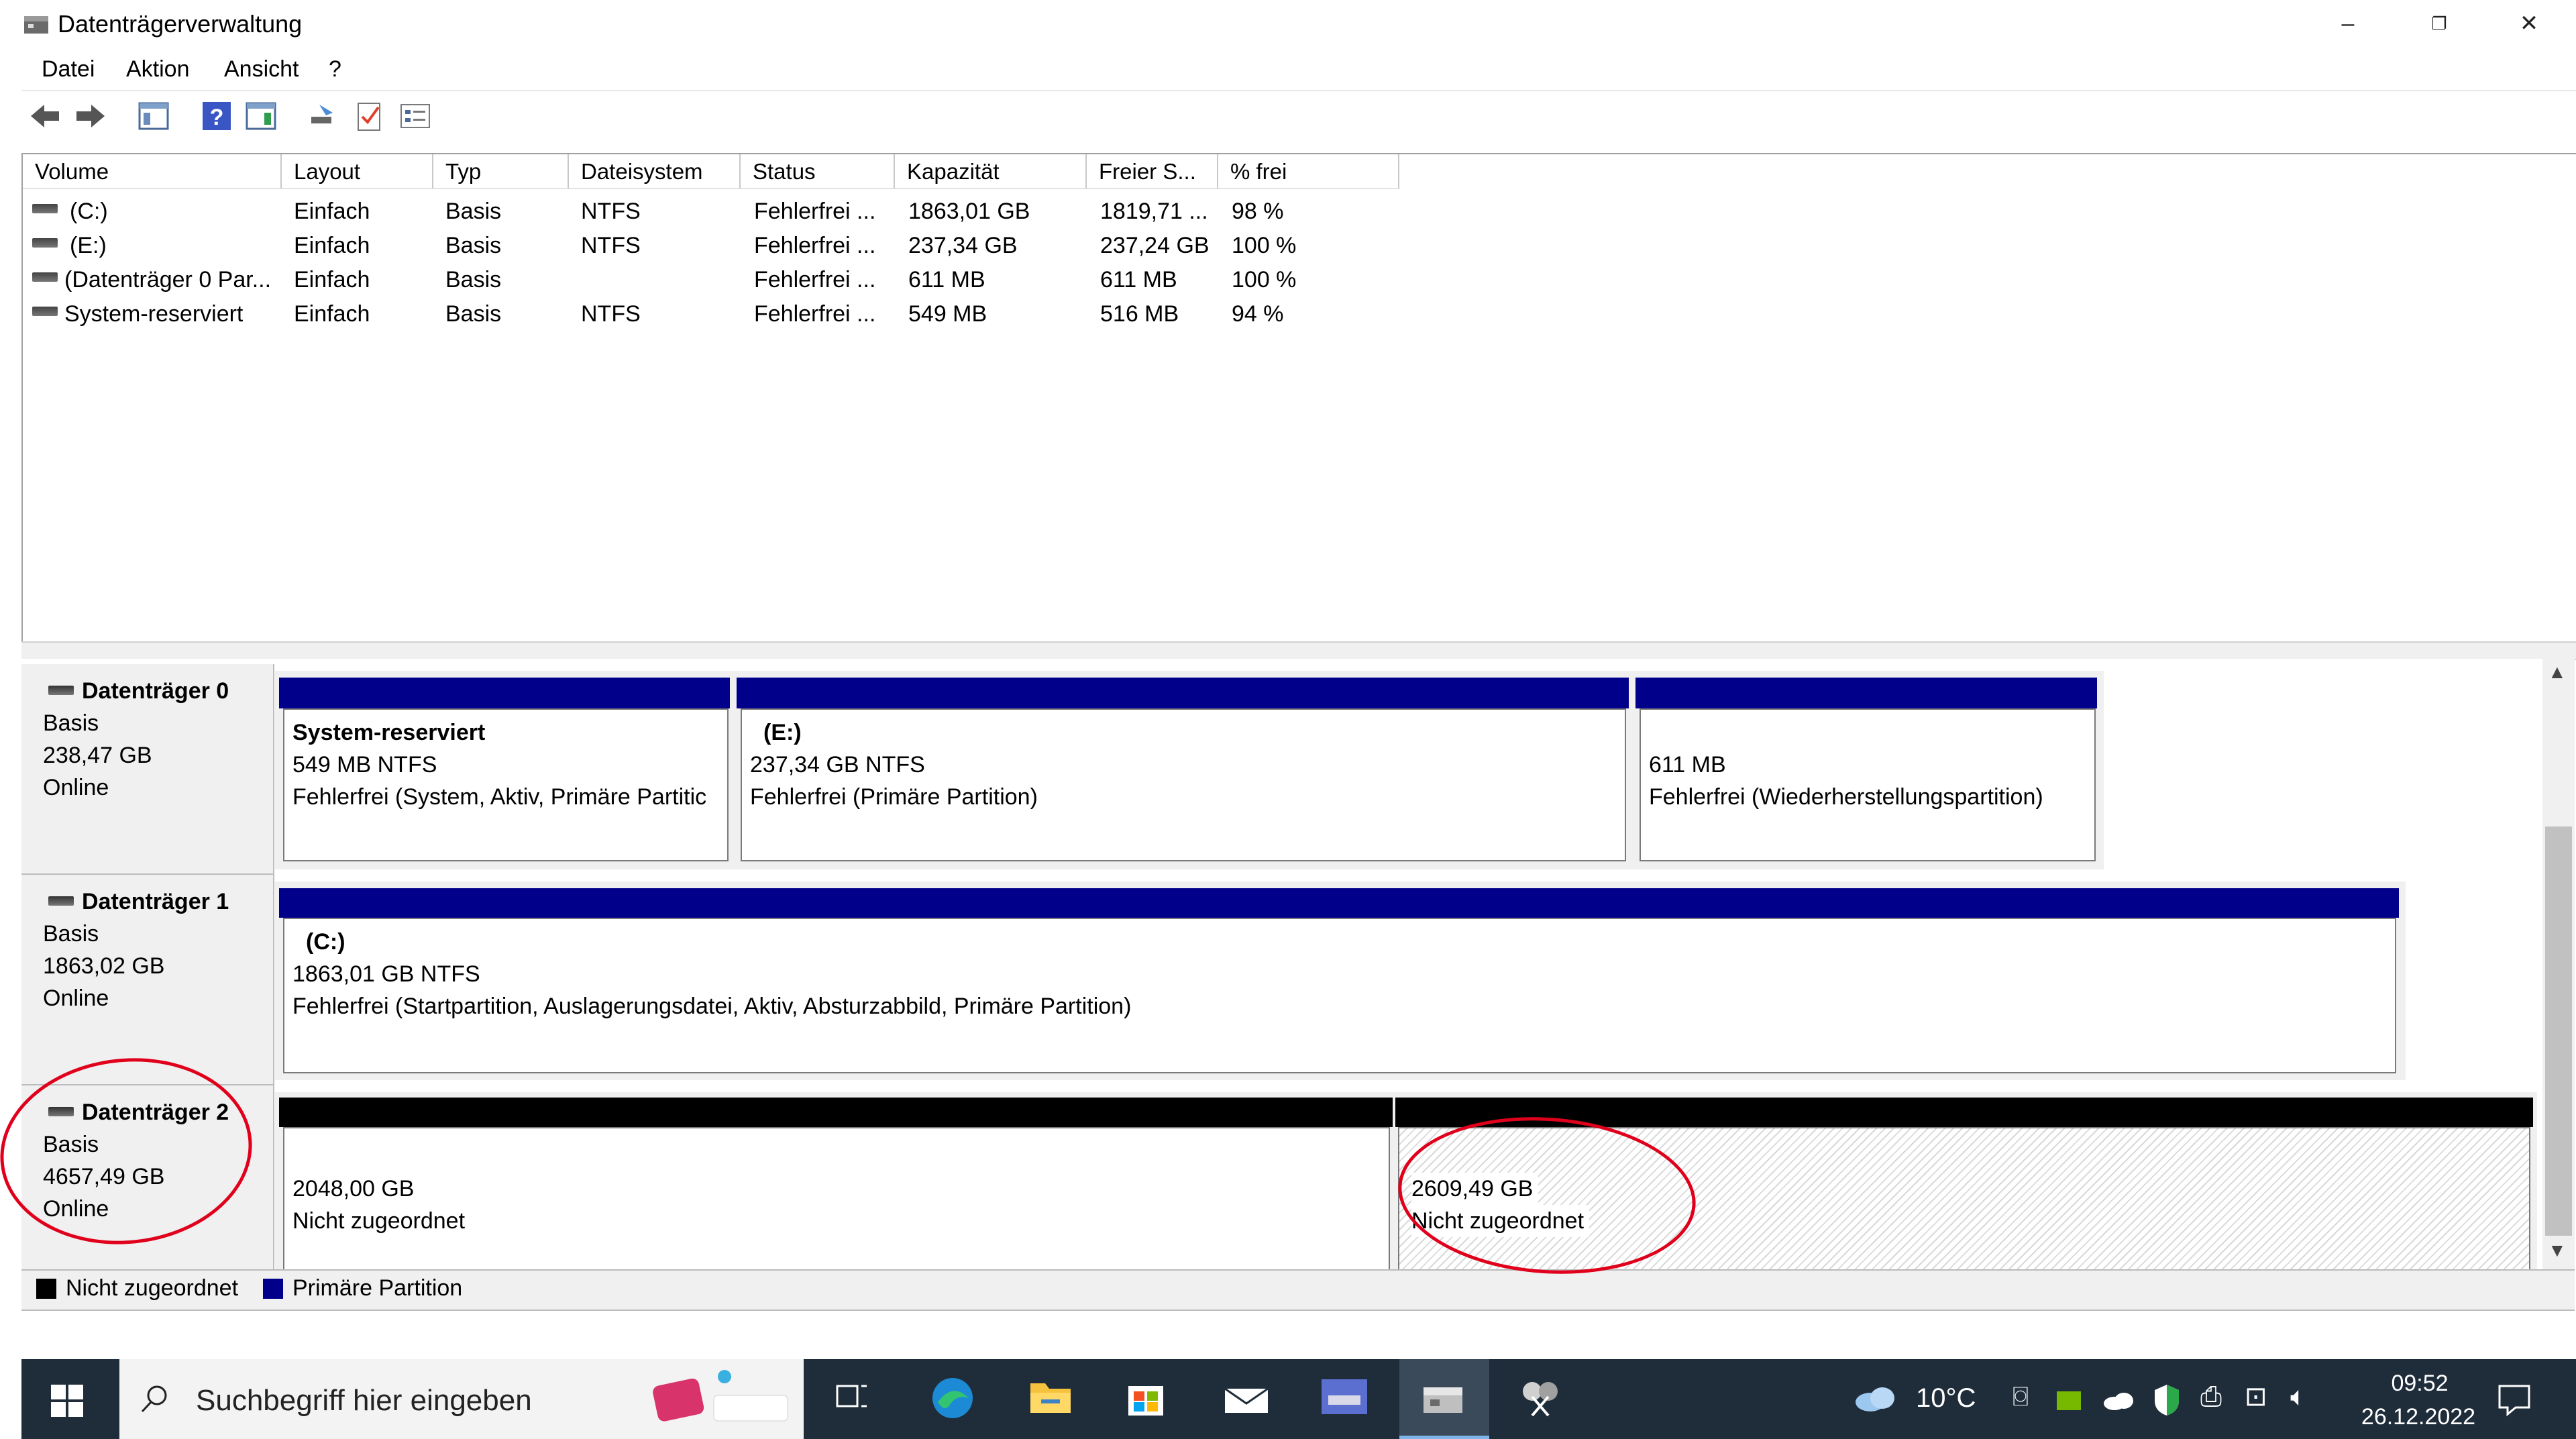 Image resolution: width=2576 pixels, height=1439 pixels. Describe the element at coordinates (2514, 1399) in the screenshot. I see `notification-center-icon` at that location.